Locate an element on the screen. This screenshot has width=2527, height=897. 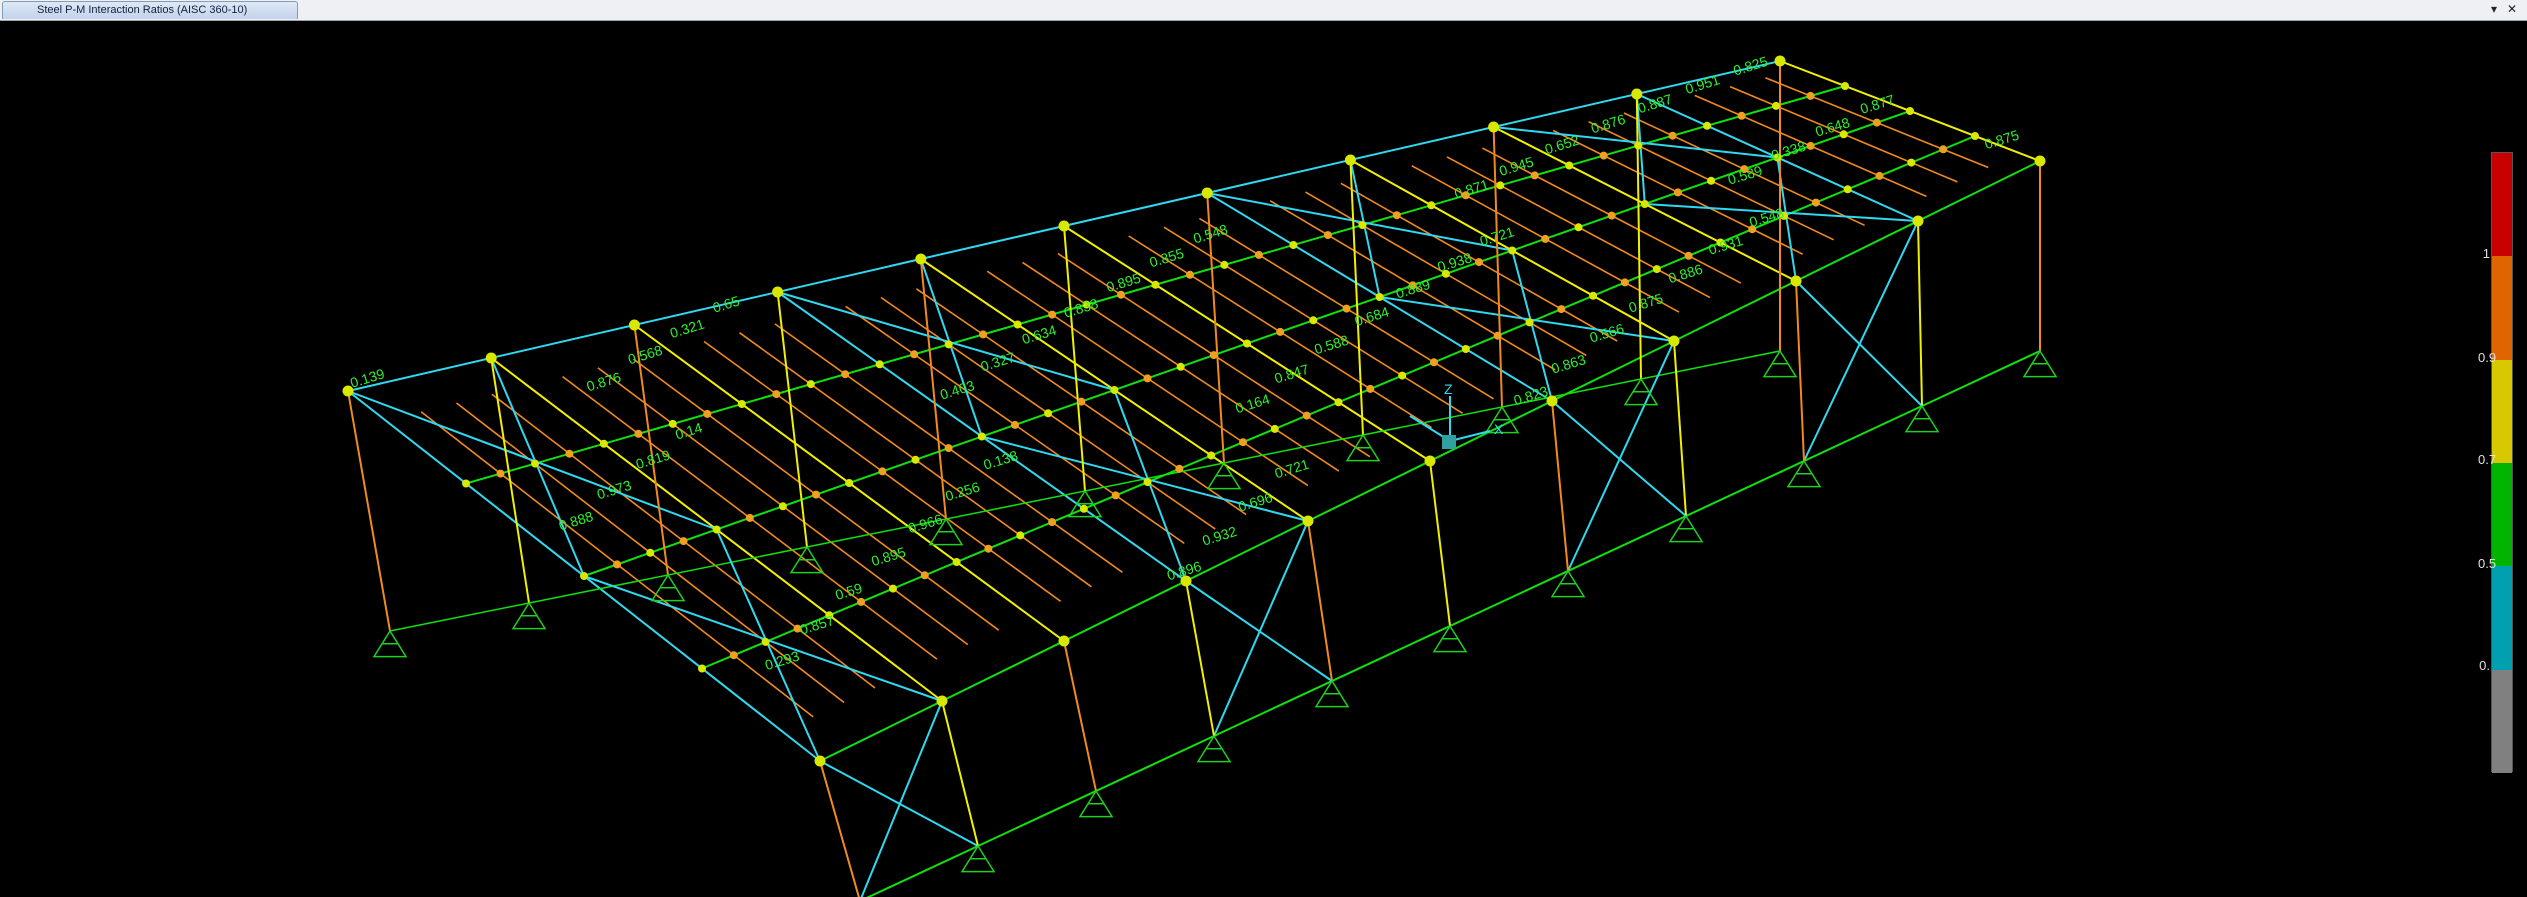
close-icon: ✕ is located at coordinates (2512, 9).